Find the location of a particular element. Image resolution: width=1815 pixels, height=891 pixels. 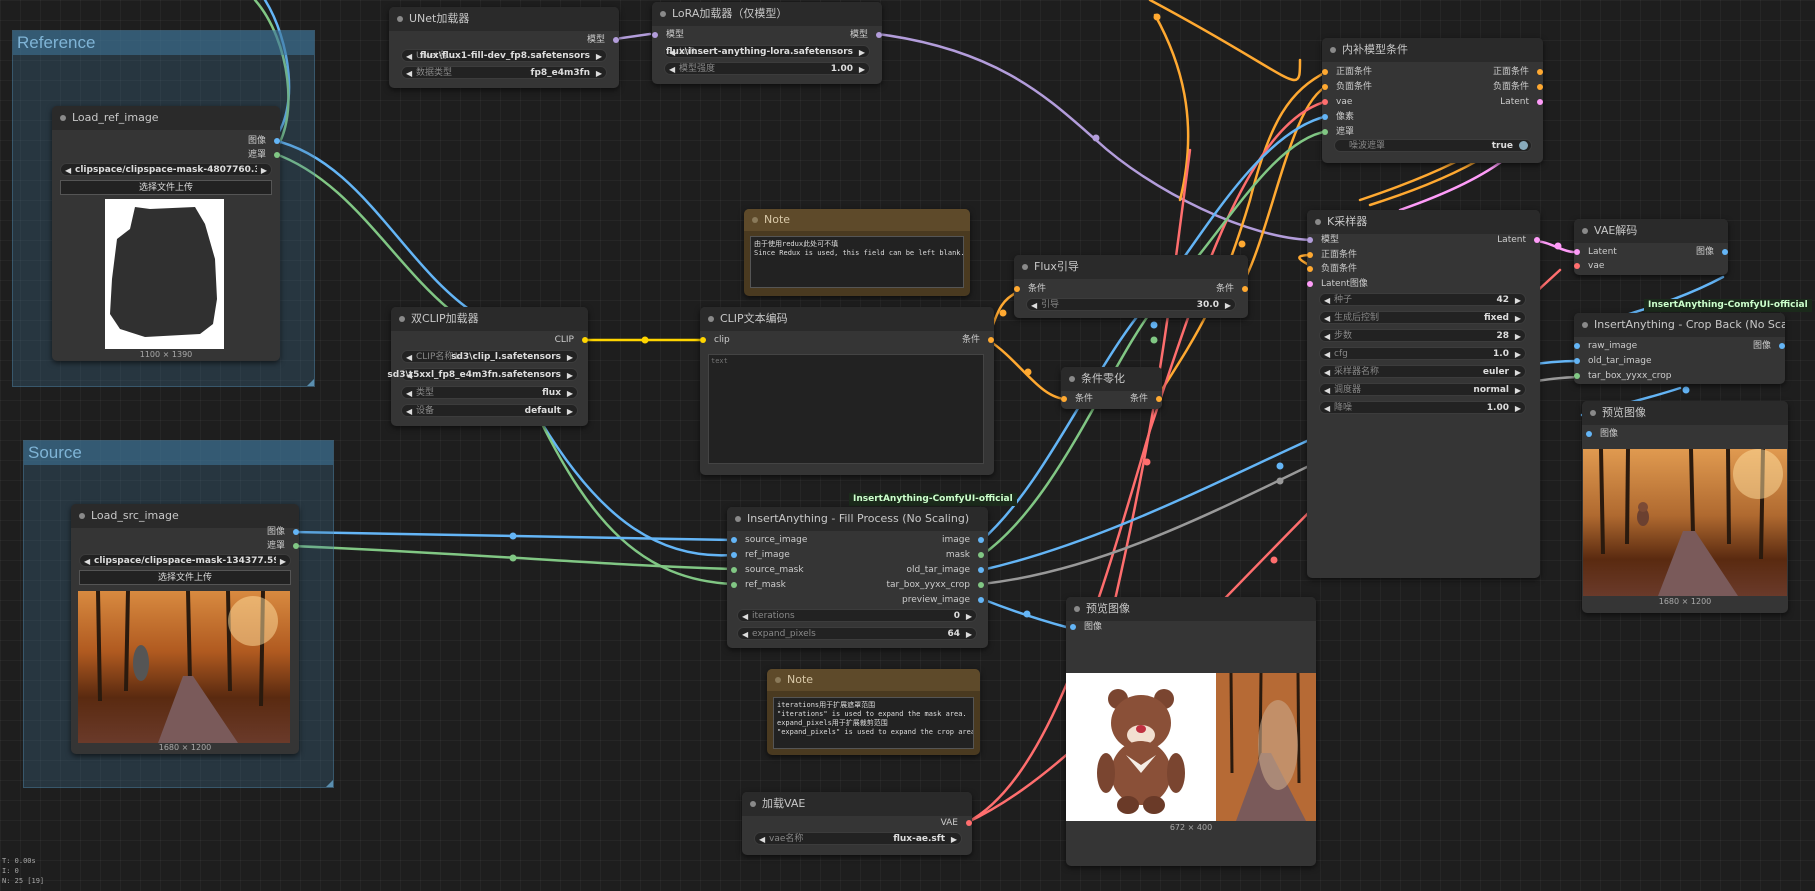

output-clip: CLIP is located at coordinates (571, 340).